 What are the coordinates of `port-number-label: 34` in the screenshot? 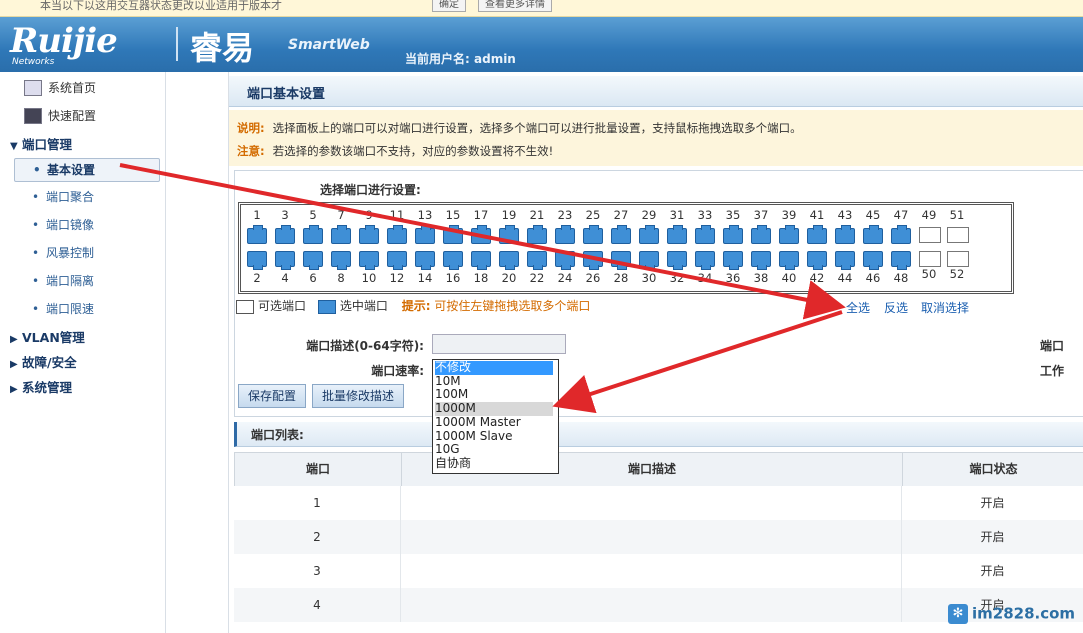 It's located at (705, 278).